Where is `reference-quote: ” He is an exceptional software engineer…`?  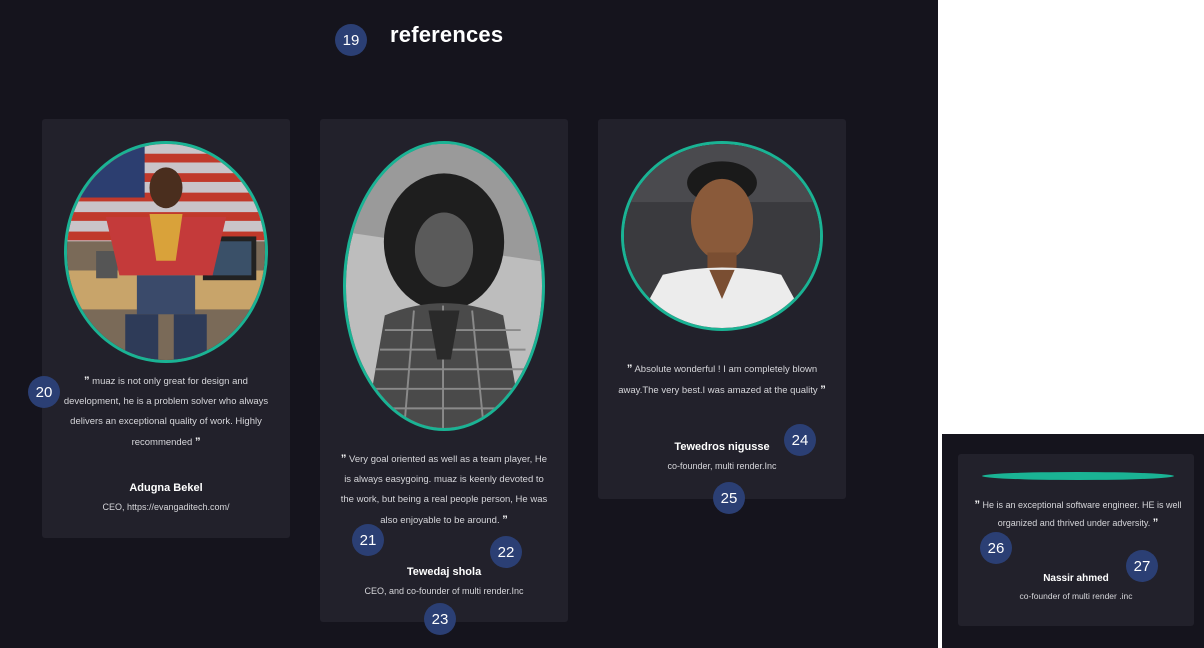
reference-quote: ” He is an exceptional software engineer… is located at coordinates (1078, 514).